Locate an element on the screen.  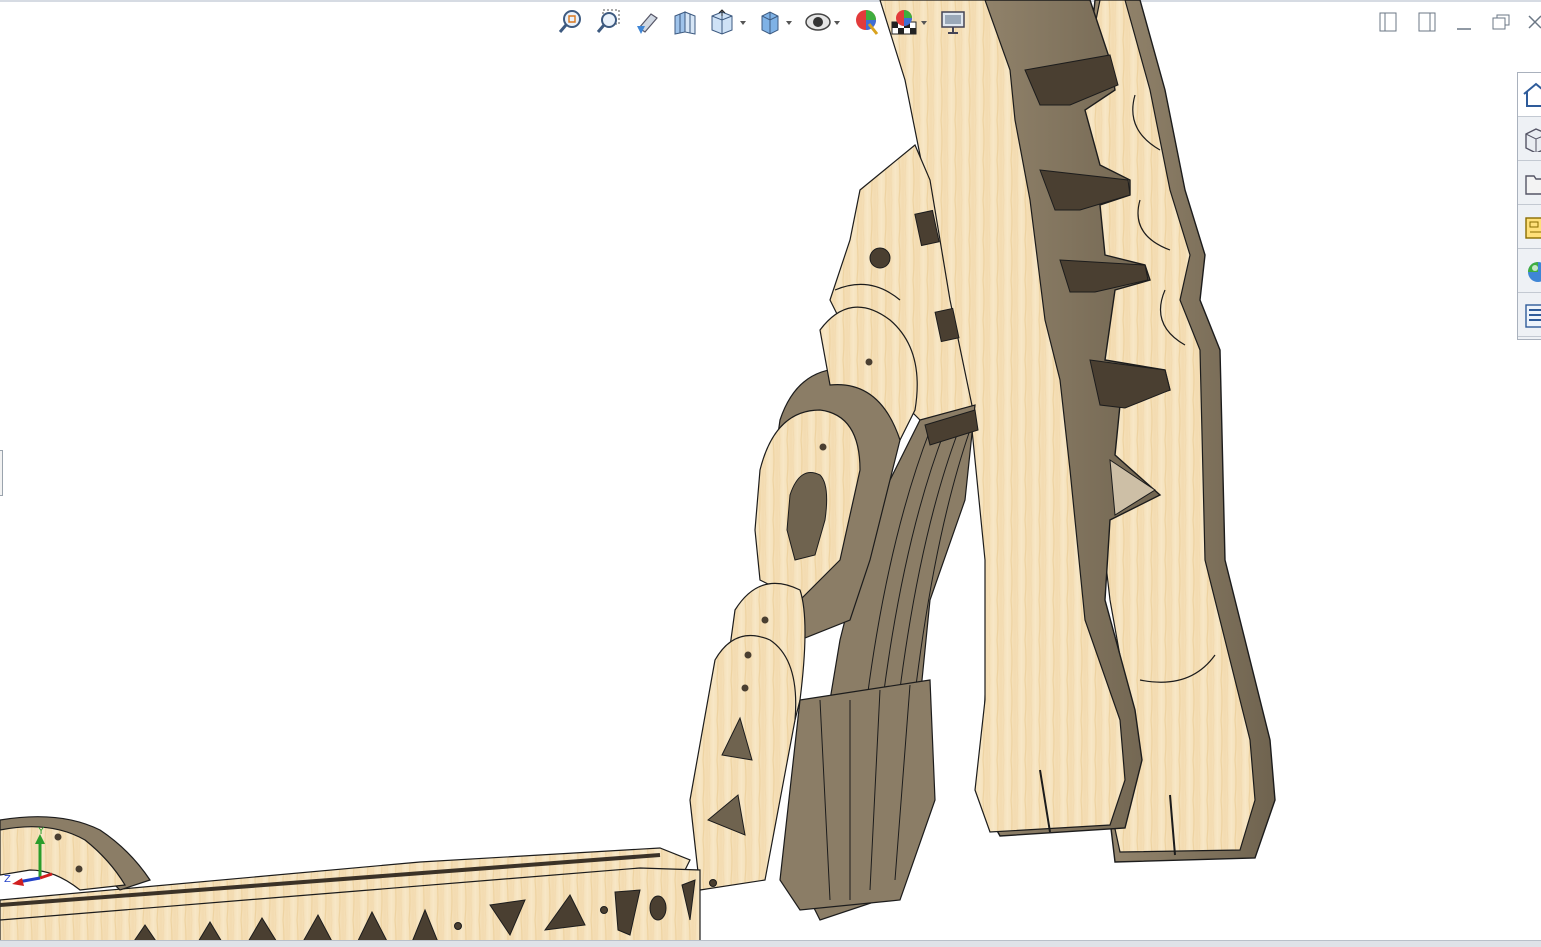
custom-properties-icon is located at coordinates (1533, 315).